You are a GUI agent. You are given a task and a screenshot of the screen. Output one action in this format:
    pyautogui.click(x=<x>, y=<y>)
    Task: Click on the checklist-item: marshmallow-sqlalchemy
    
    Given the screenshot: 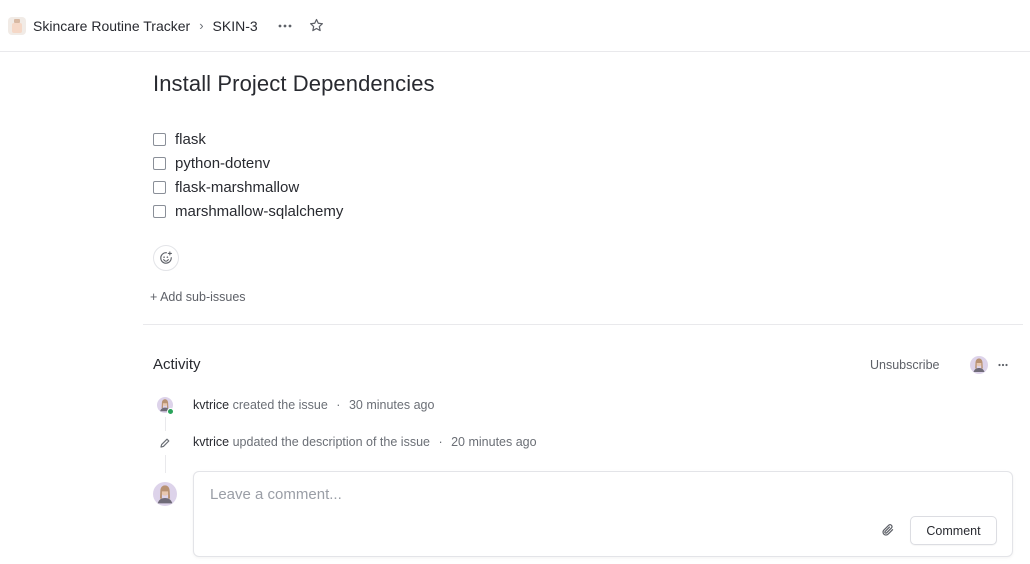 What is the action you would take?
    pyautogui.click(x=248, y=211)
    